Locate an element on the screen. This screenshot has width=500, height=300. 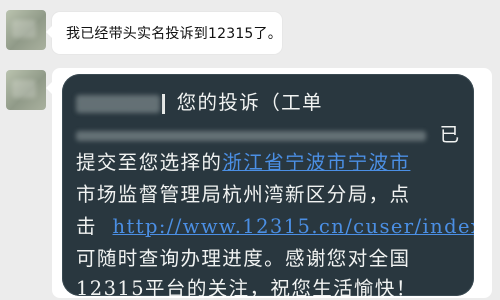
sms-text: 已 is located at coordinates (450, 134).